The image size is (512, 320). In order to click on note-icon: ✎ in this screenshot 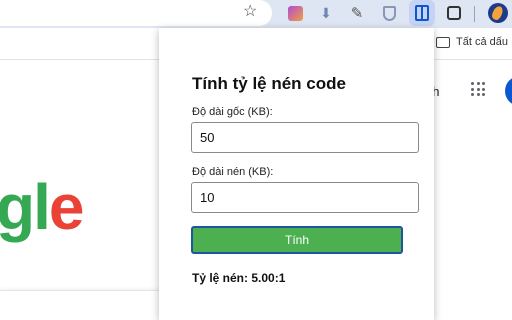, I will do `click(357, 13)`.